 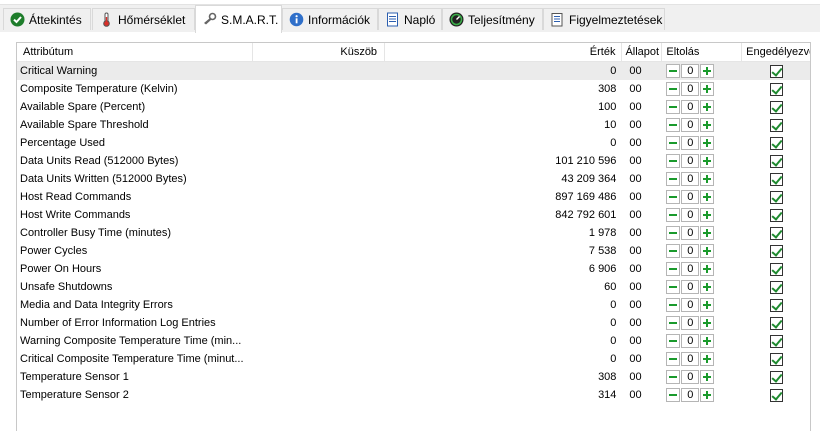 I want to click on table-row: Host Write Commands 842 792 601 00 0, so click(x=413, y=215).